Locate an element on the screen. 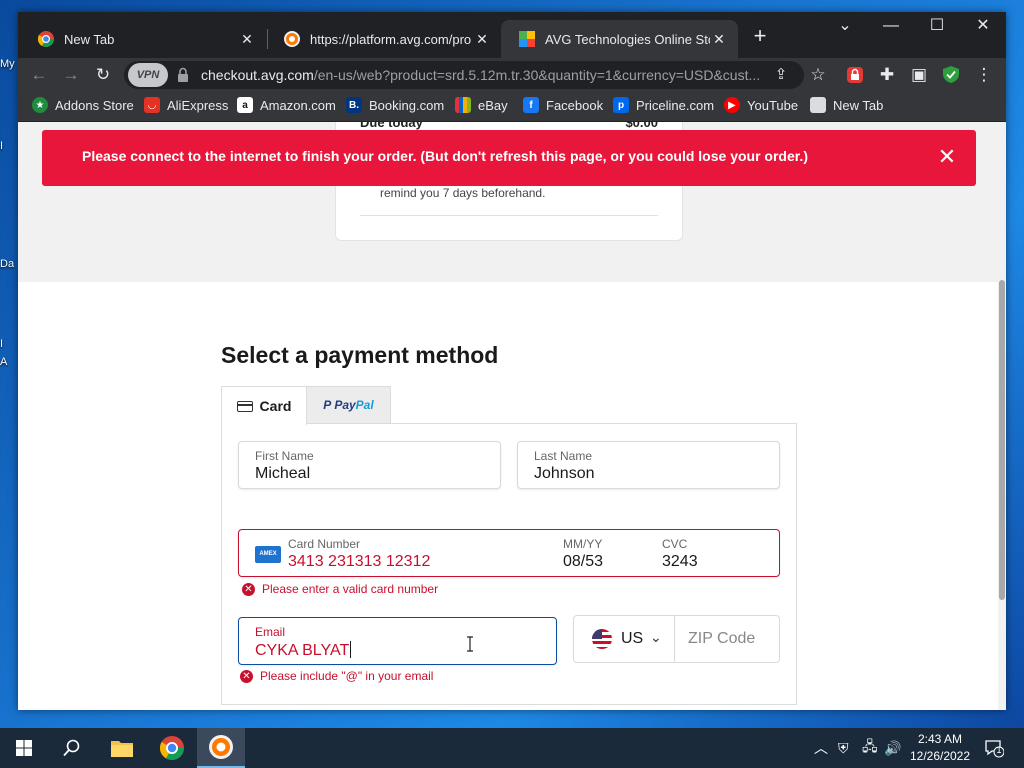 This screenshot has height=768, width=1024. page-scrollbar is located at coordinates (1002, 416).